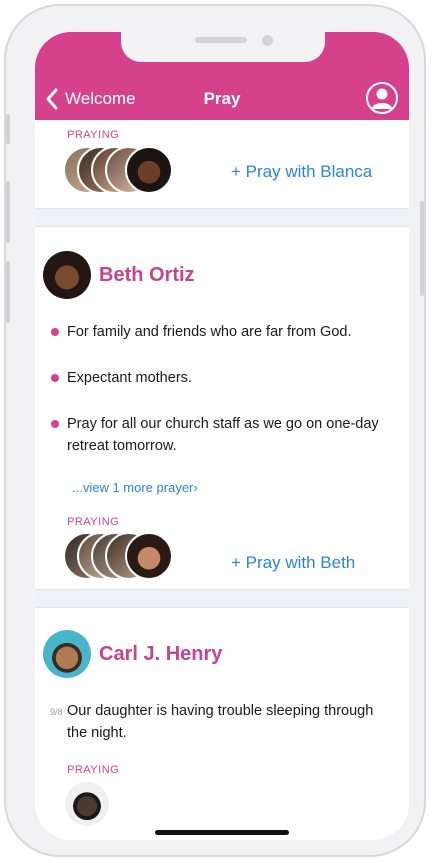 This screenshot has width=432, height=863. Describe the element at coordinates (161, 653) in the screenshot. I see `person-name: Carl J. Henry` at that location.